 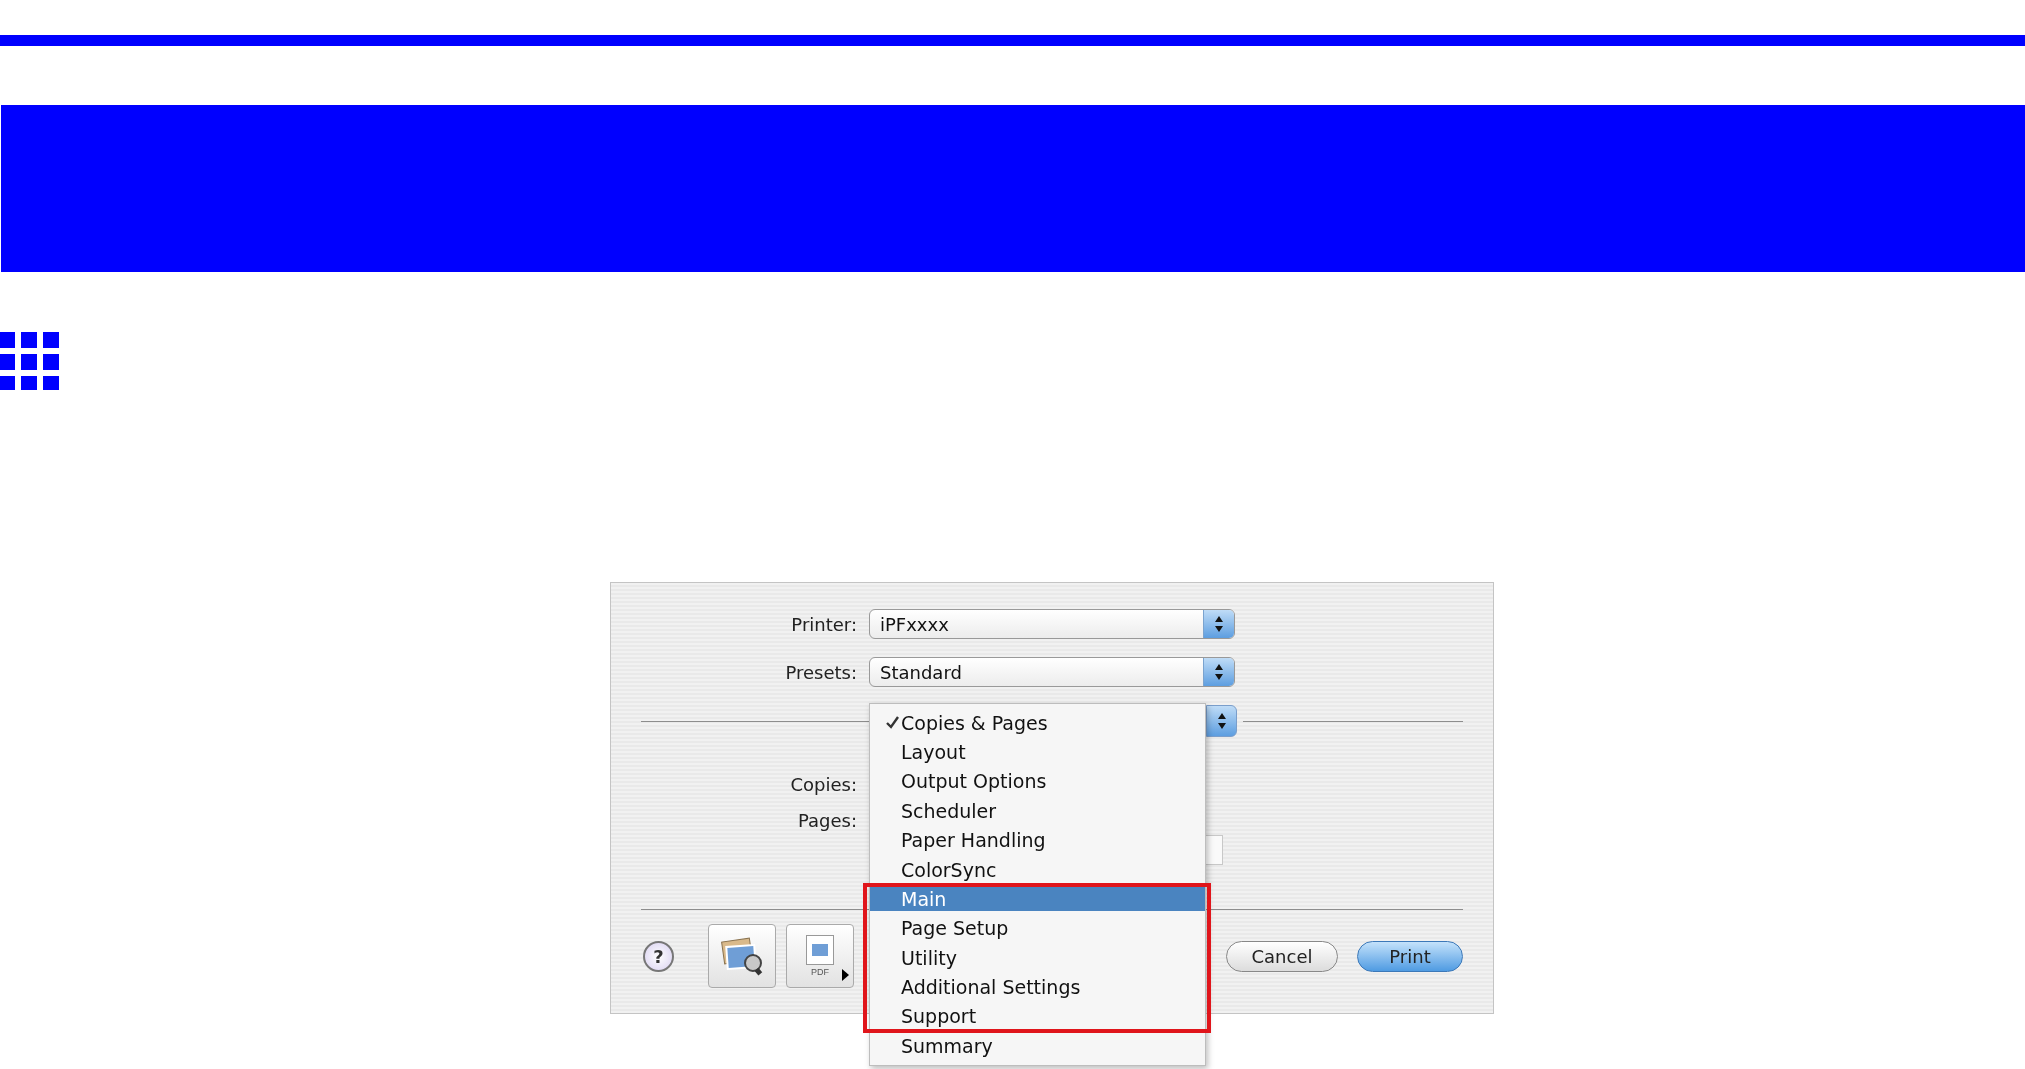 What do you see at coordinates (1052, 624) in the screenshot?
I see `printer-popup: iPFxxxx` at bounding box center [1052, 624].